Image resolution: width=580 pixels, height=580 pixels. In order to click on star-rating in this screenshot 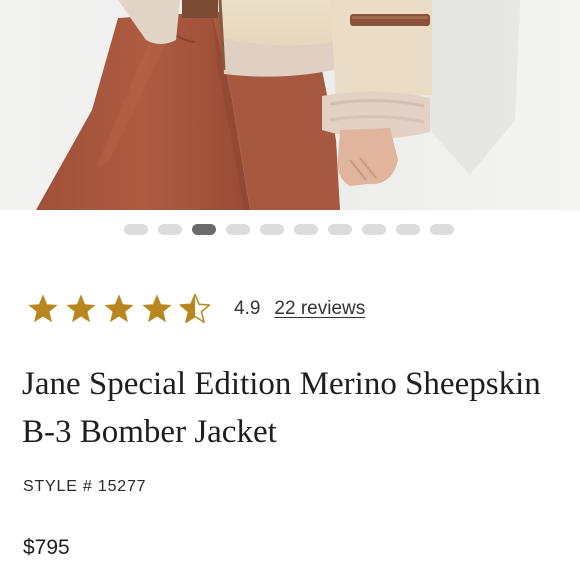, I will do `click(119, 309)`.